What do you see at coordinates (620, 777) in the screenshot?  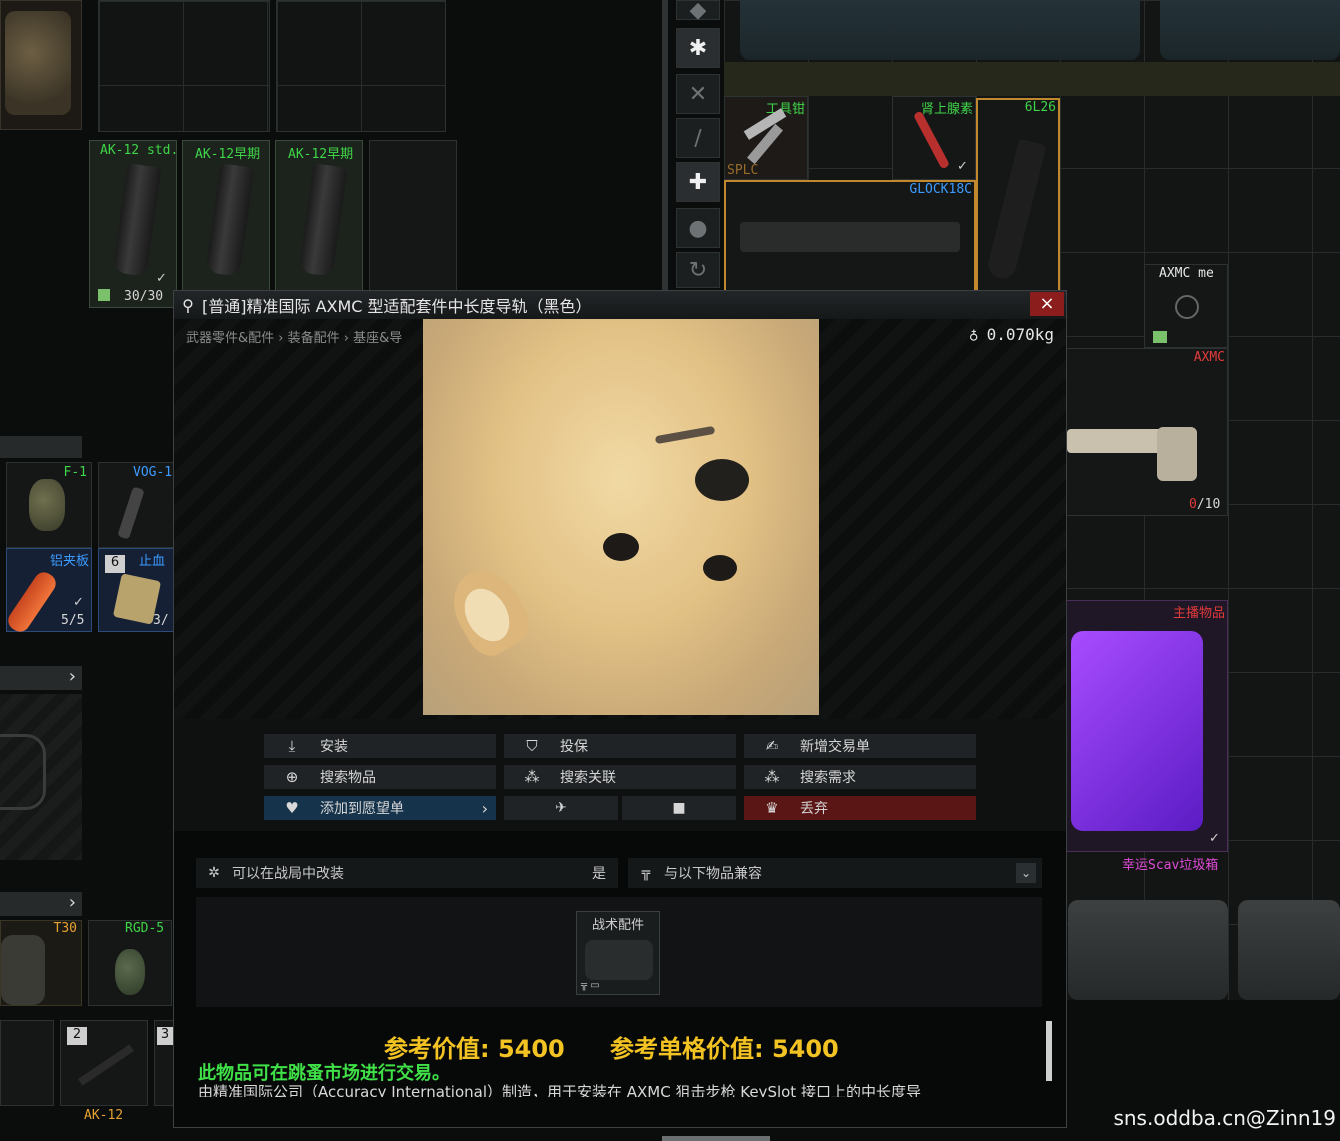 I see `search-related-button: ⁂ 搜索关联` at bounding box center [620, 777].